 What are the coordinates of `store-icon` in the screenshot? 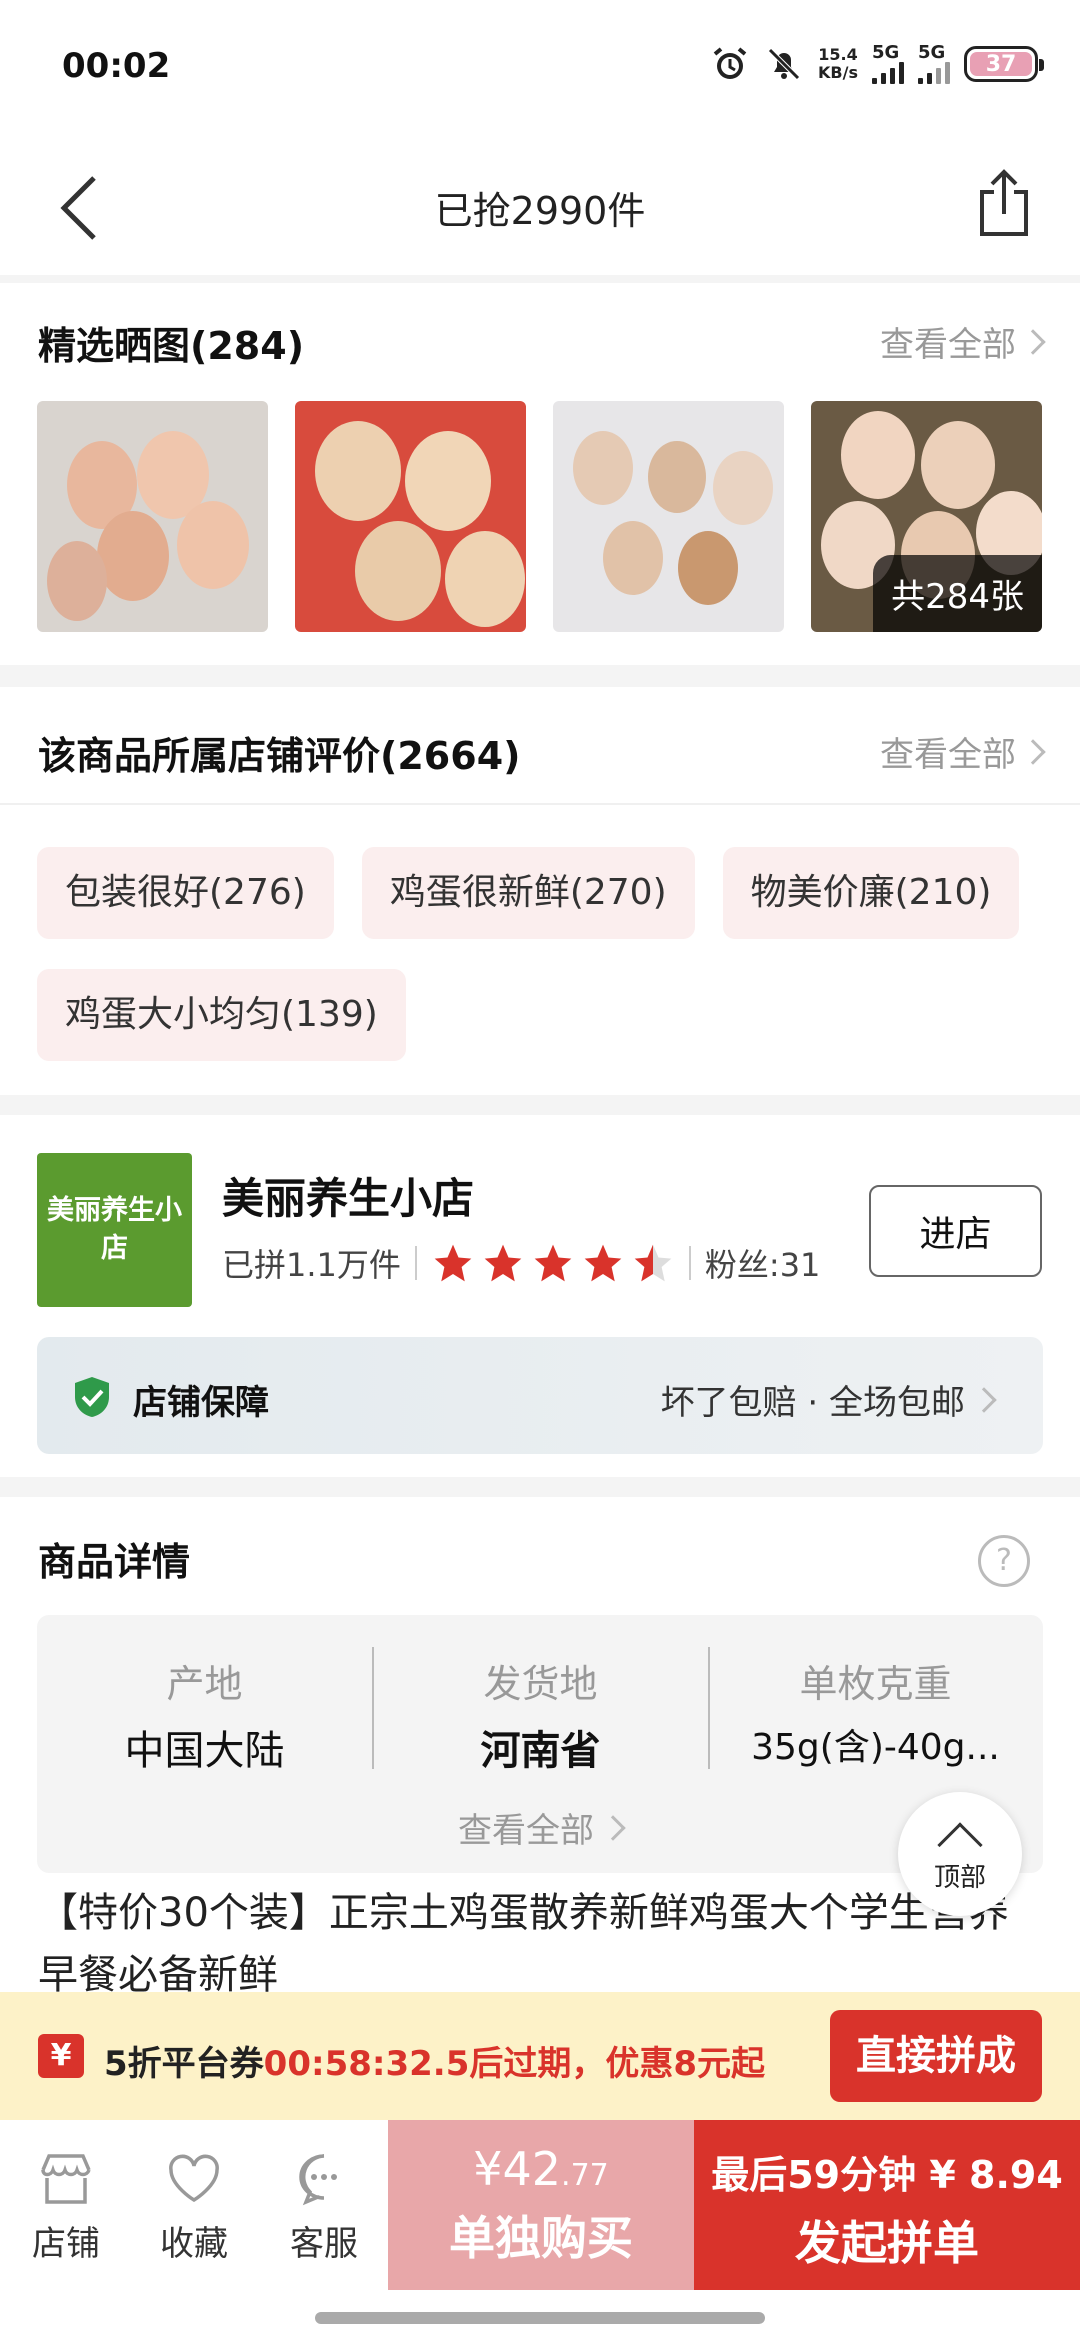 It's located at (66, 2179).